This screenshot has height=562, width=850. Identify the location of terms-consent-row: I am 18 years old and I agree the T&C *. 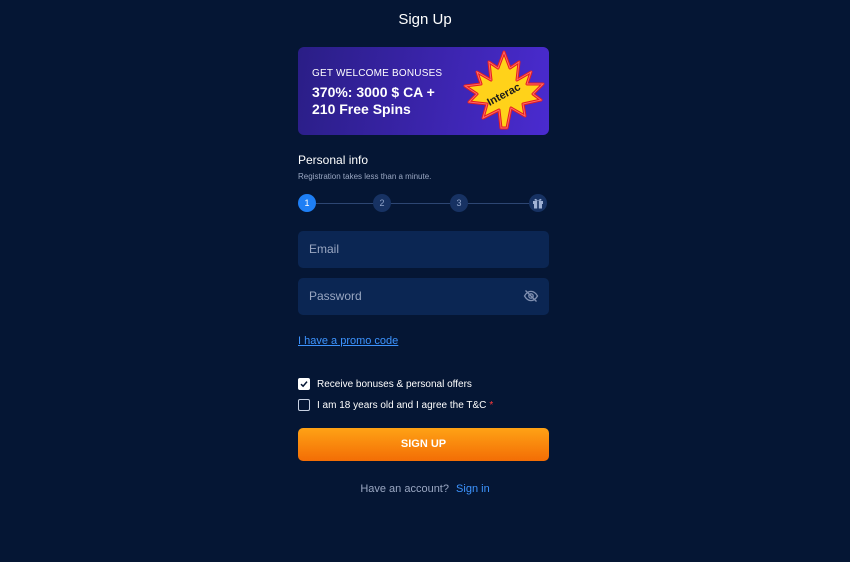
(423, 405).